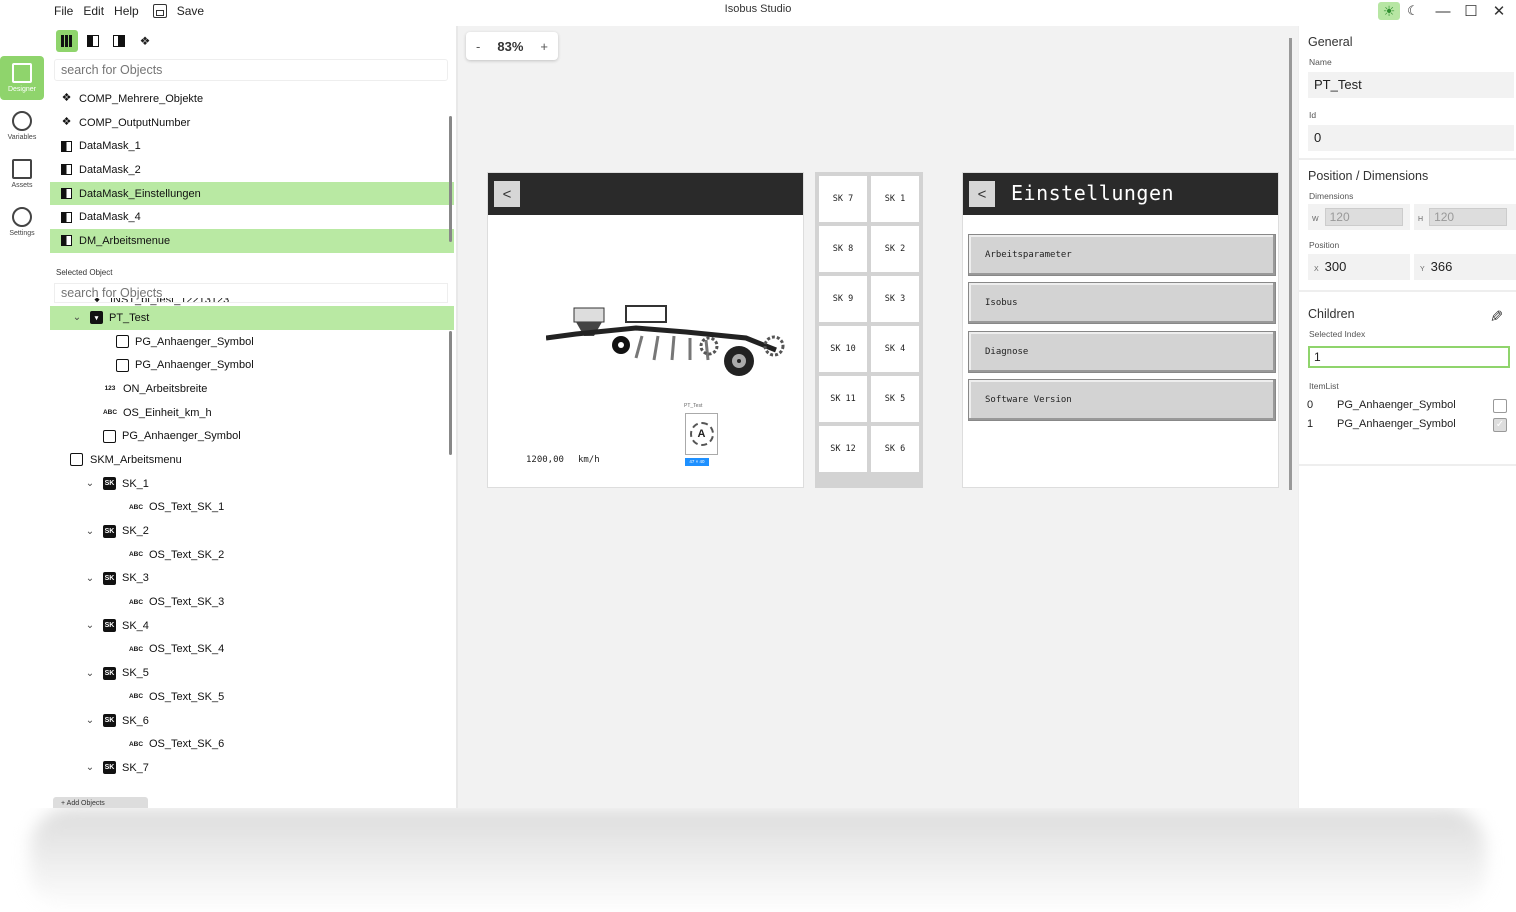  Describe the element at coordinates (252, 768) in the screenshot. I see `tree-item: ⌄ SK SK_7` at that location.